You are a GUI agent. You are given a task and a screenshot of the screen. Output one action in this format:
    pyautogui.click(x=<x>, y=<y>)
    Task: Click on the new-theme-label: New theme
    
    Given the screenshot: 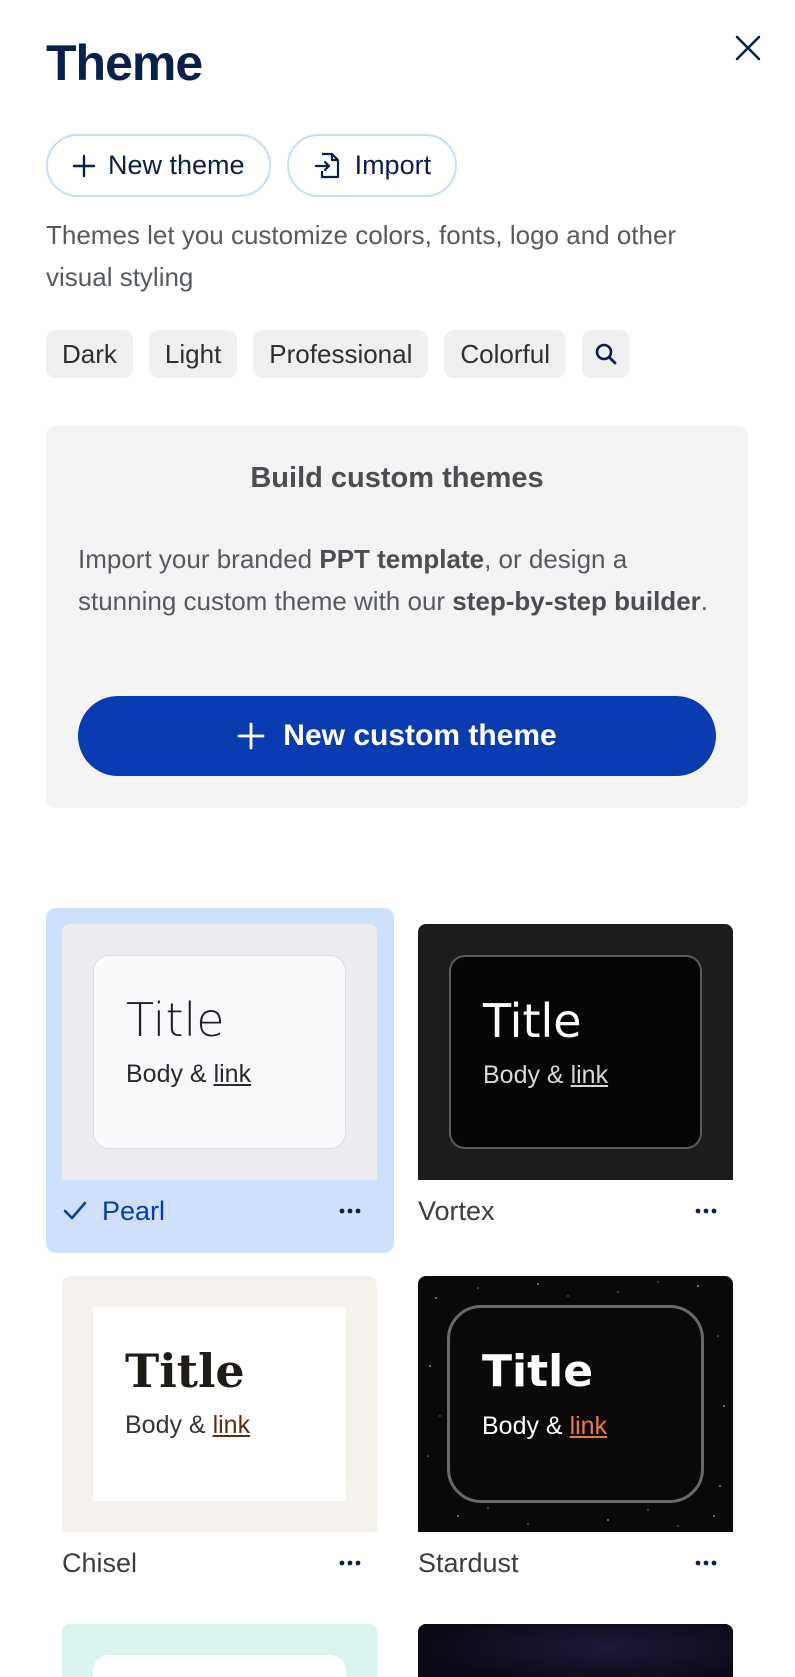 What is the action you would take?
    pyautogui.click(x=176, y=165)
    